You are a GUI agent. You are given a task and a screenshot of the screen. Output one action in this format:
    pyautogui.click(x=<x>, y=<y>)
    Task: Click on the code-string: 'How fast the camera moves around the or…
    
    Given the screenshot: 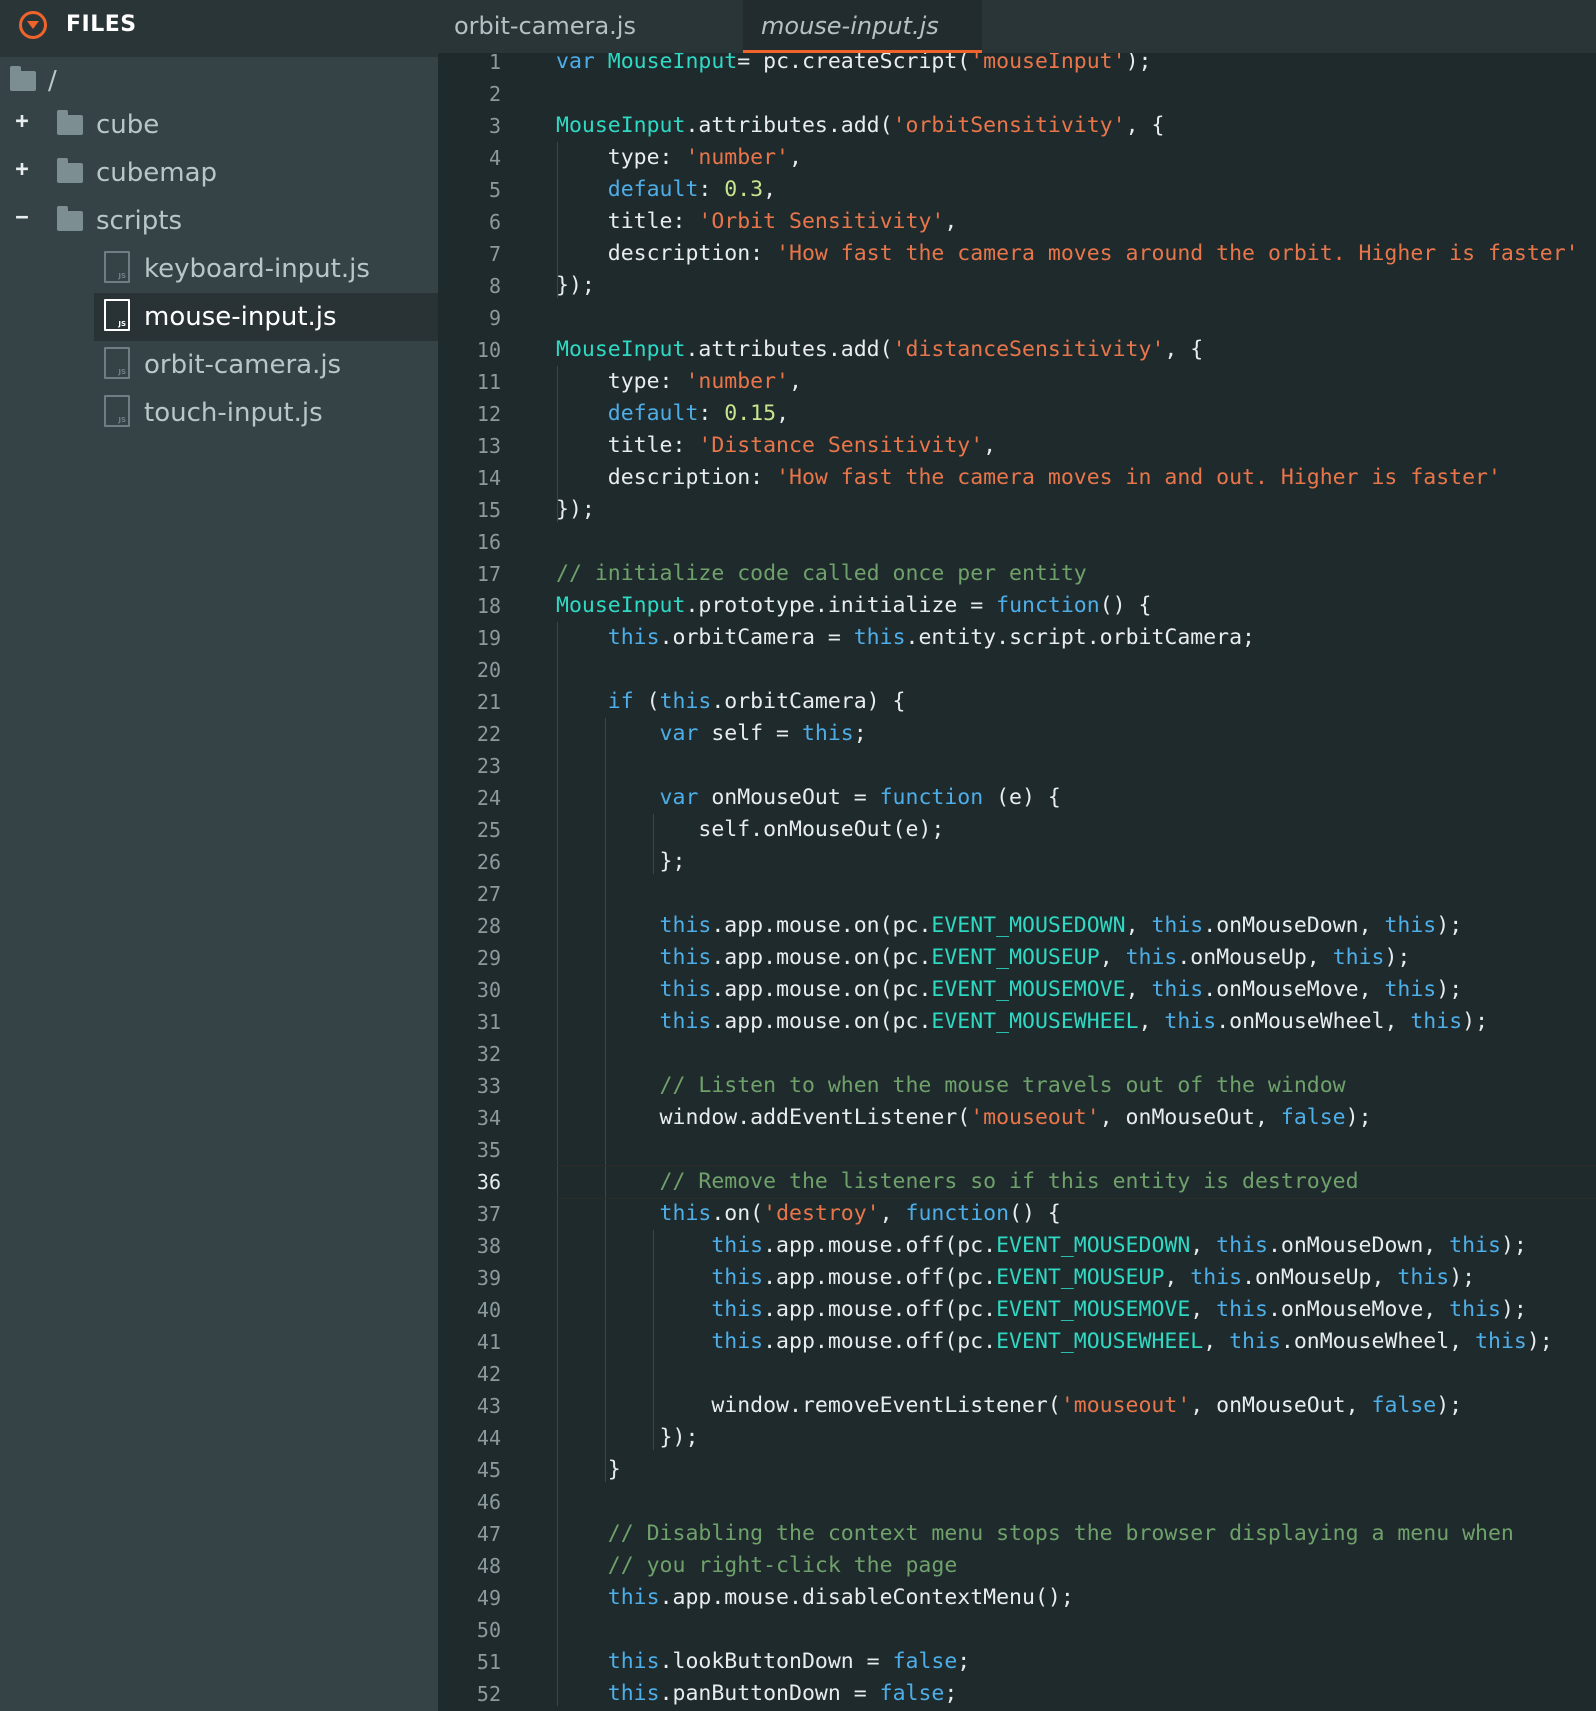 What is the action you would take?
    pyautogui.click(x=1177, y=253)
    